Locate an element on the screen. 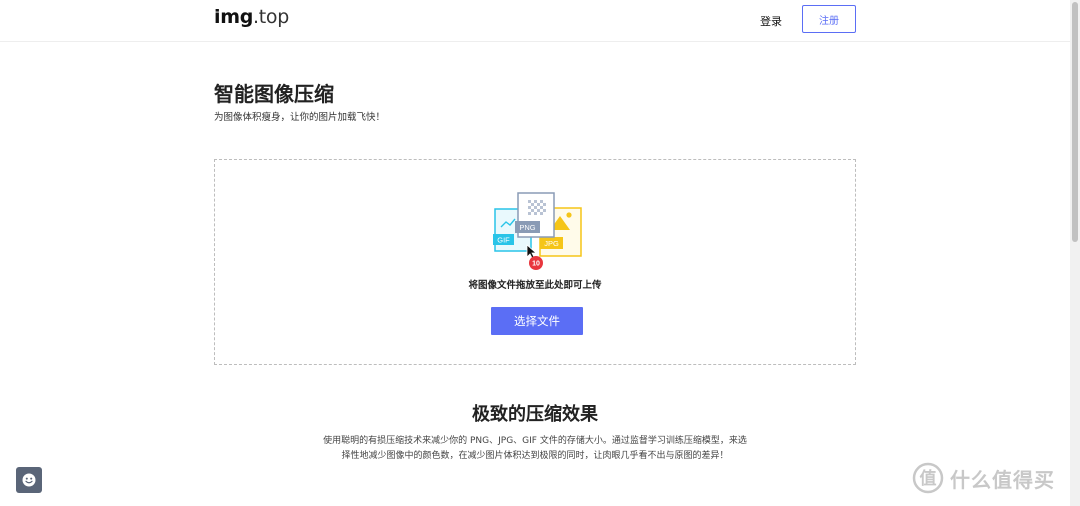  svg-text: 值 is located at coordinates (928, 478).